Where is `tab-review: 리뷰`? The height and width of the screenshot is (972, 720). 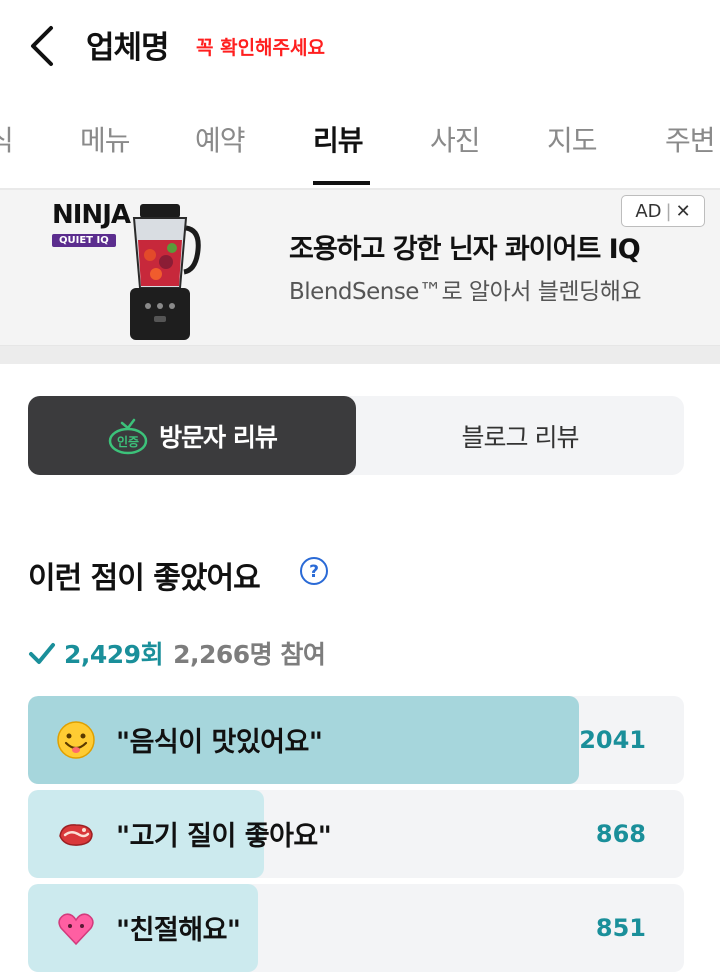 tab-review: 리뷰 is located at coordinates (338, 139).